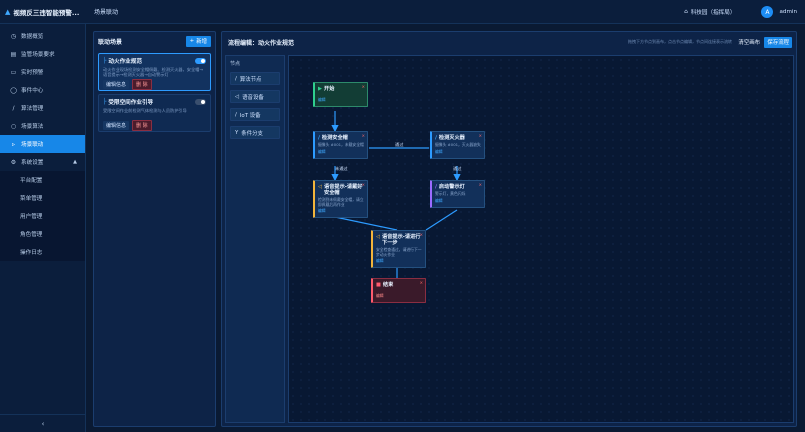 The width and height of the screenshot is (805, 432). Describe the element at coordinates (396, 204) in the screenshot. I see `flow-connections` at that location.